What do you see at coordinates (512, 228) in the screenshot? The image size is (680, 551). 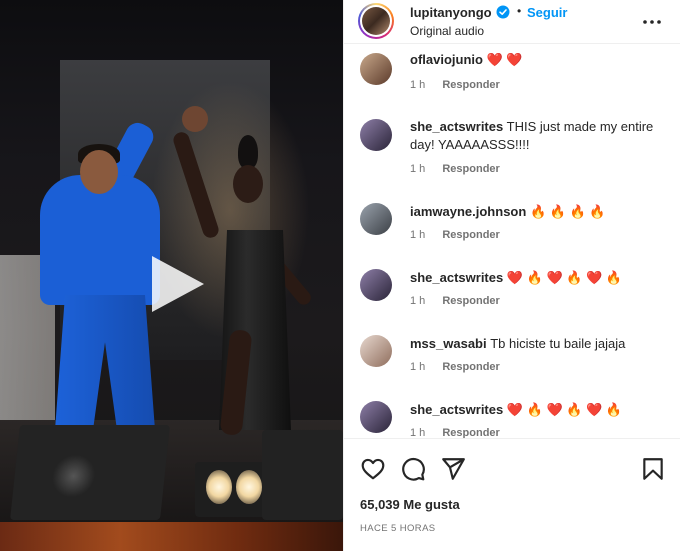 I see `comment-item: iamwayne.johnson 🔥 🔥 🔥 🔥 1 h Responder` at bounding box center [512, 228].